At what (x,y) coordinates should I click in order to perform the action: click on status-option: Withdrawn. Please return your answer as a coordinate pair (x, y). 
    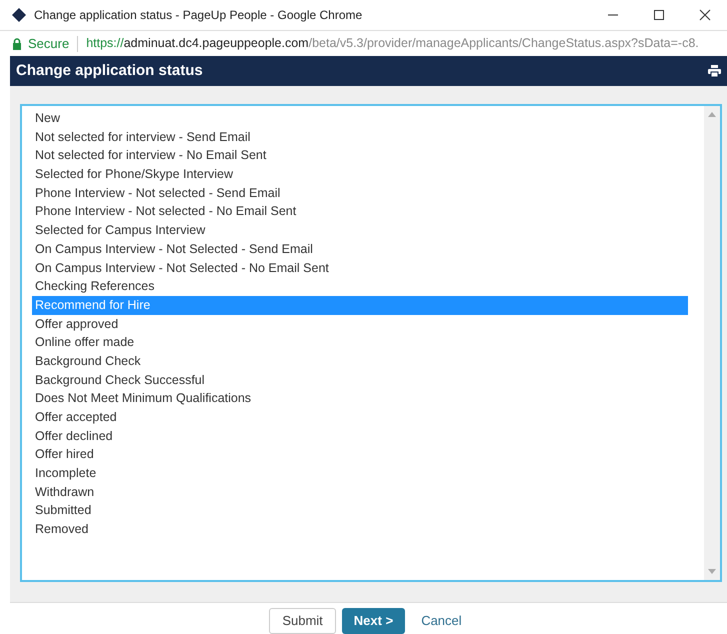
    Looking at the image, I should click on (360, 492).